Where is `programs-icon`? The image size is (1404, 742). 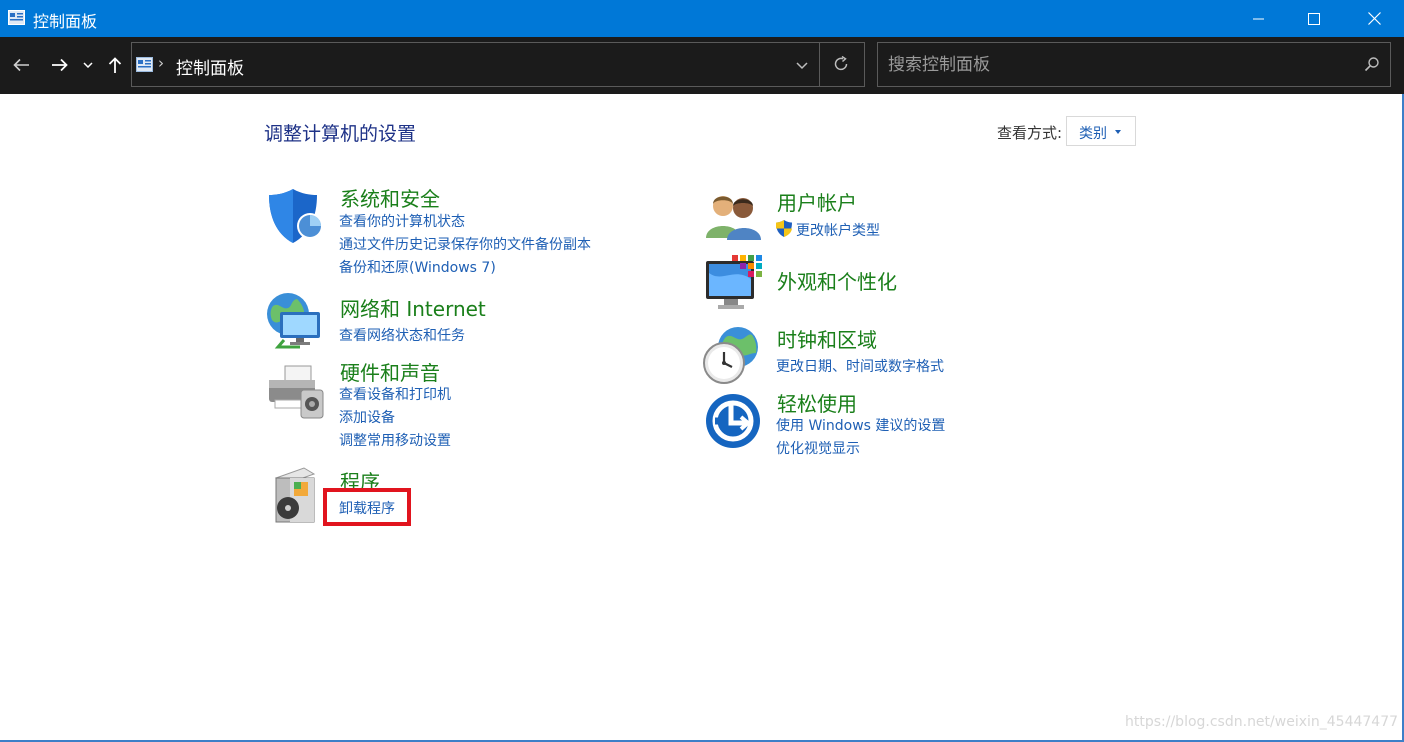 programs-icon is located at coordinates (297, 496).